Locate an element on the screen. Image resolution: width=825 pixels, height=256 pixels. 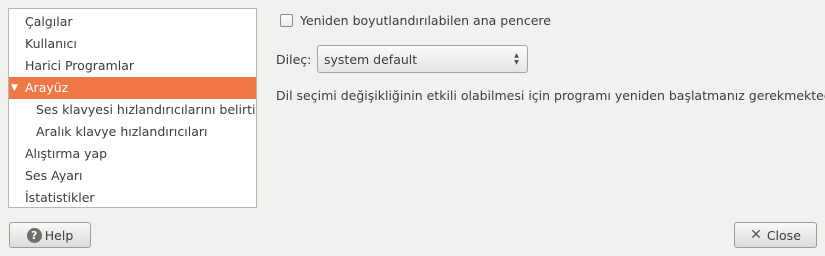
help-button-label: Help is located at coordinates (59, 235).